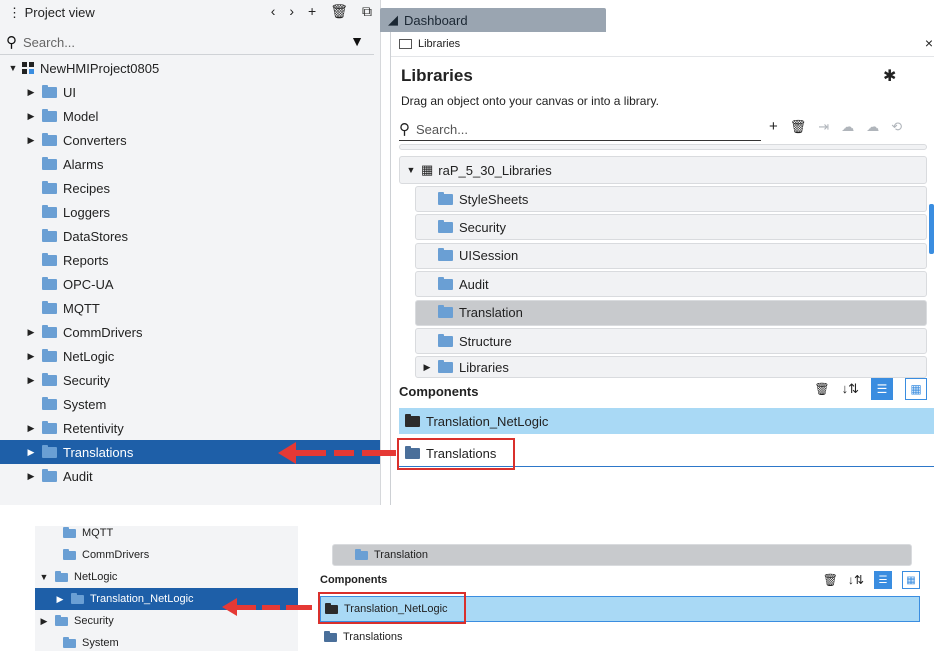  I want to click on tree-item-converters: ▶ Converters, so click(190, 140).